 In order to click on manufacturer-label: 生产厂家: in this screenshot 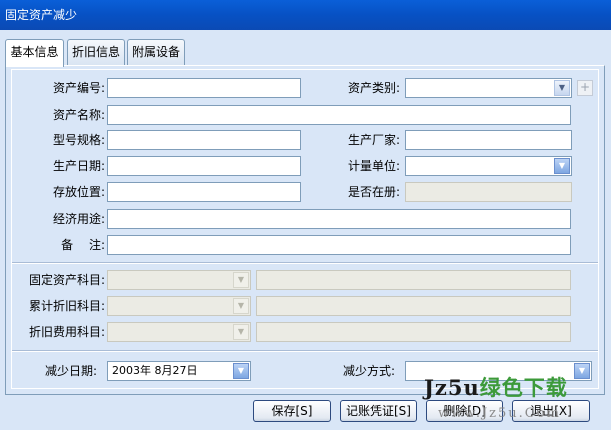, I will do `click(373, 140)`.